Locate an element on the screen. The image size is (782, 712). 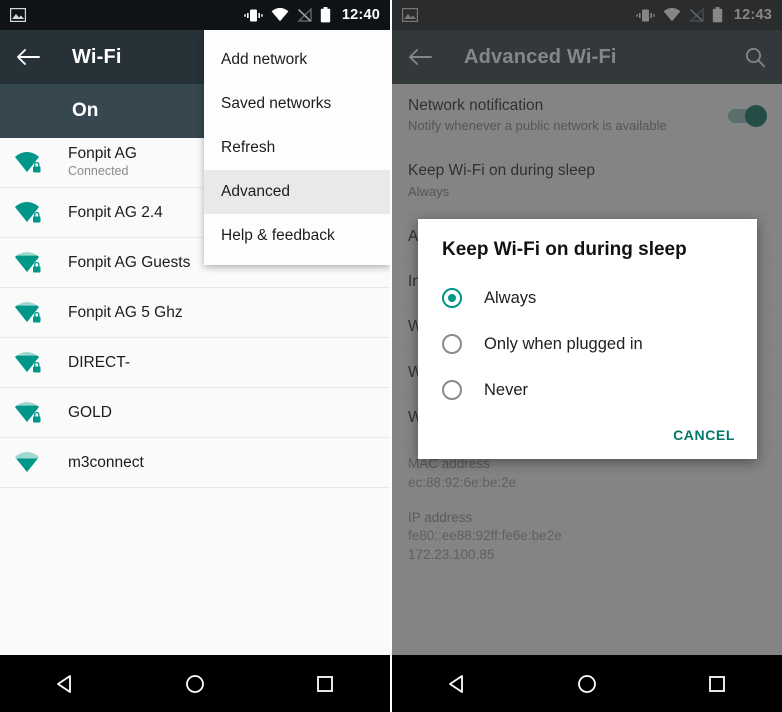
network-list-item: DIRECT- is located at coordinates (195, 363).